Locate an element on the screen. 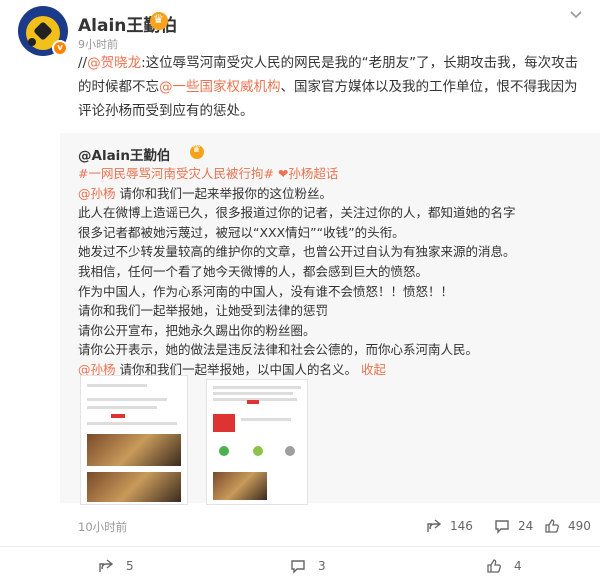  chevron-down-icon is located at coordinates (576, 14).